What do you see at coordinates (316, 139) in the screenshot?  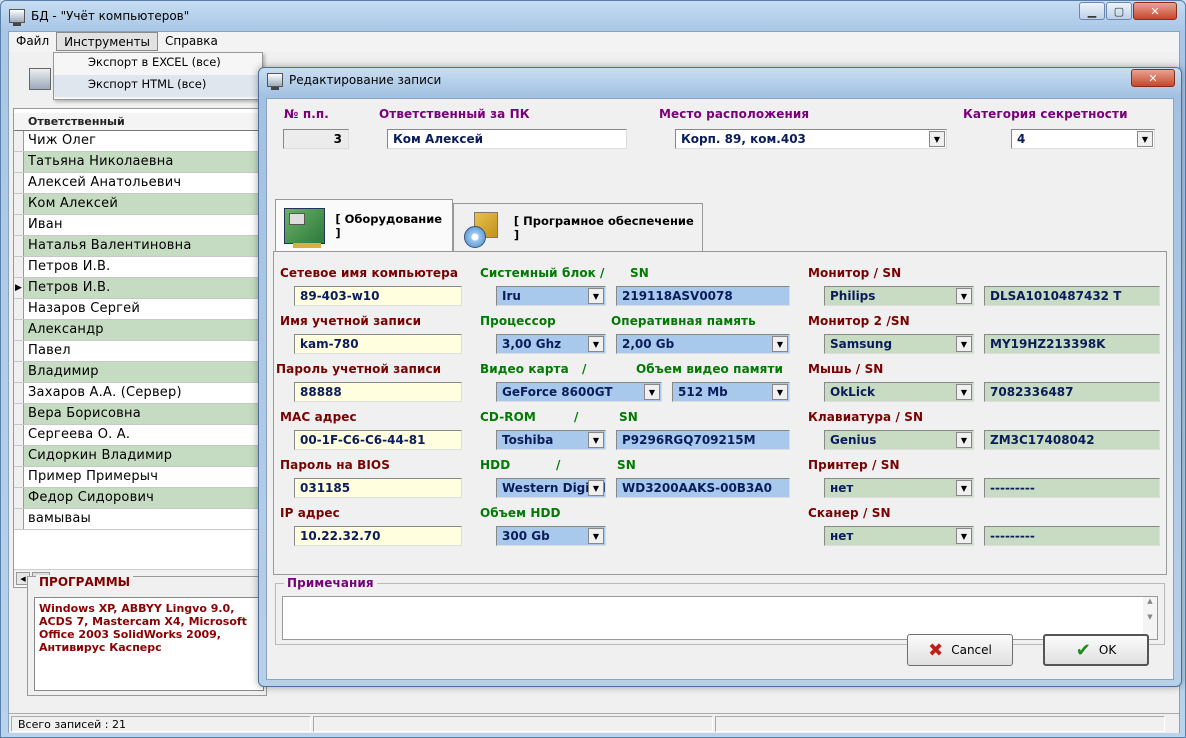 I see `num-field: 3` at bounding box center [316, 139].